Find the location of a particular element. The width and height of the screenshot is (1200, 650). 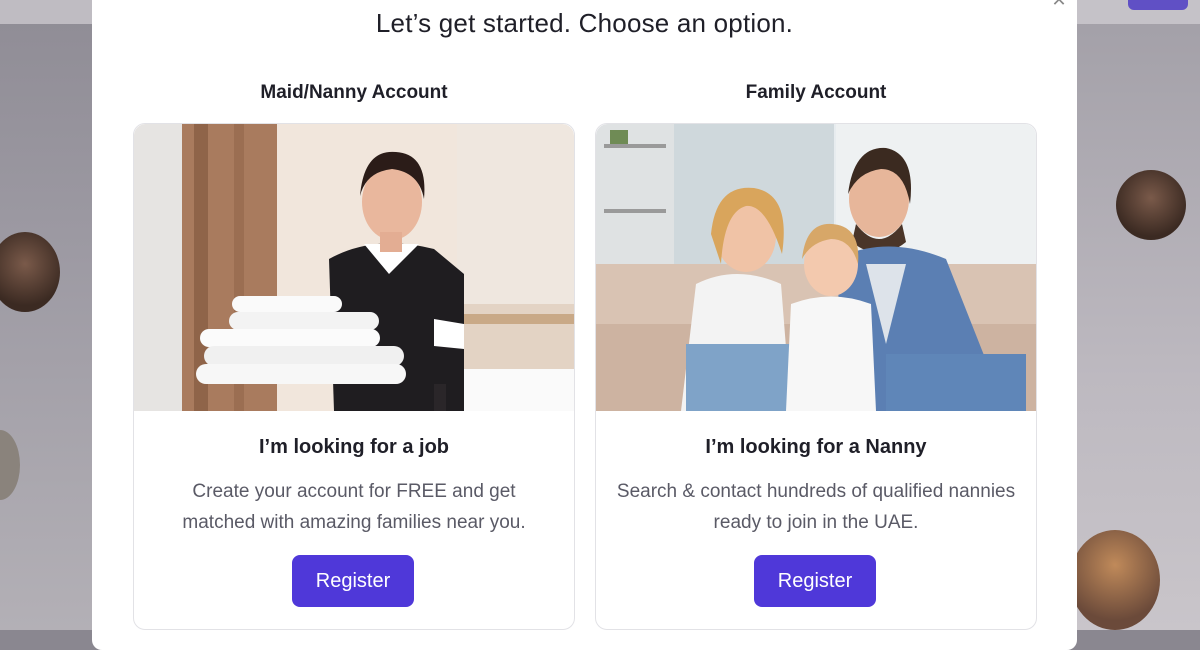

background-left is located at coordinates (46, 315).